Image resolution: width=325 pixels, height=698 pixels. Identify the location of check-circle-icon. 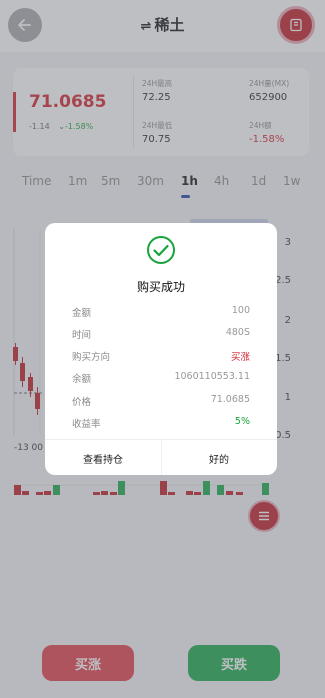
(161, 250).